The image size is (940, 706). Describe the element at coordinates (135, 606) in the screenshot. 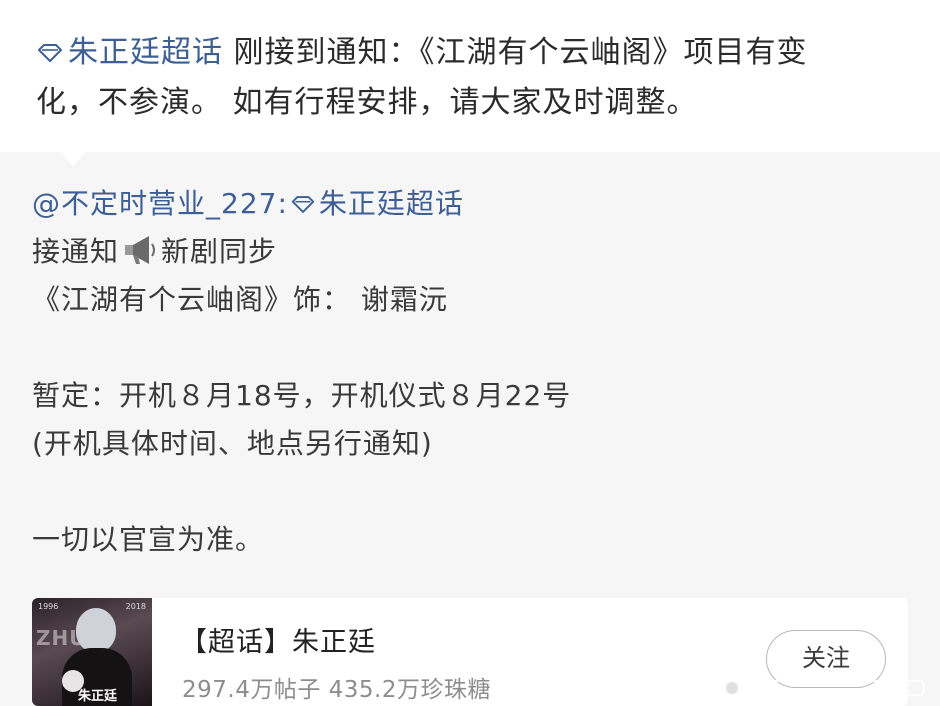

I see `cover-year-right: 2018` at that location.